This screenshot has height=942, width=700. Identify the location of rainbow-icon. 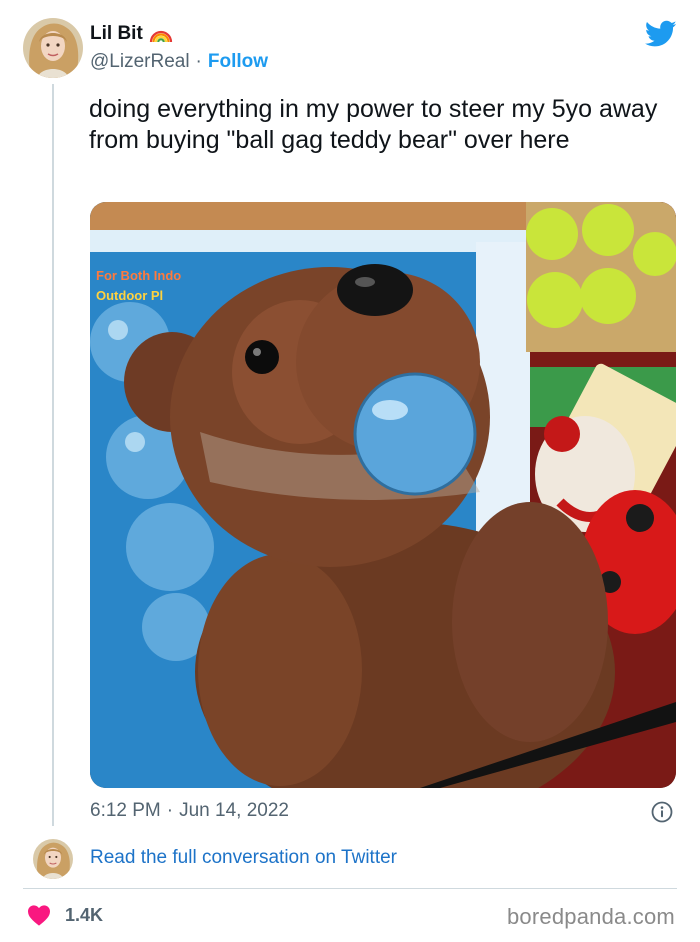
(160, 36).